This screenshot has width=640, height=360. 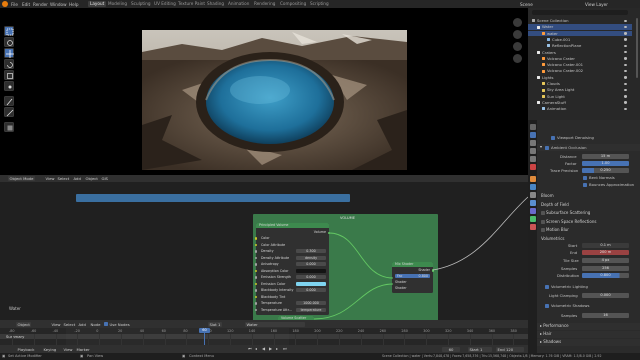 What do you see at coordinates (605, 252) in the screenshot?
I see `vol-end-field: 200 m` at bounding box center [605, 252].